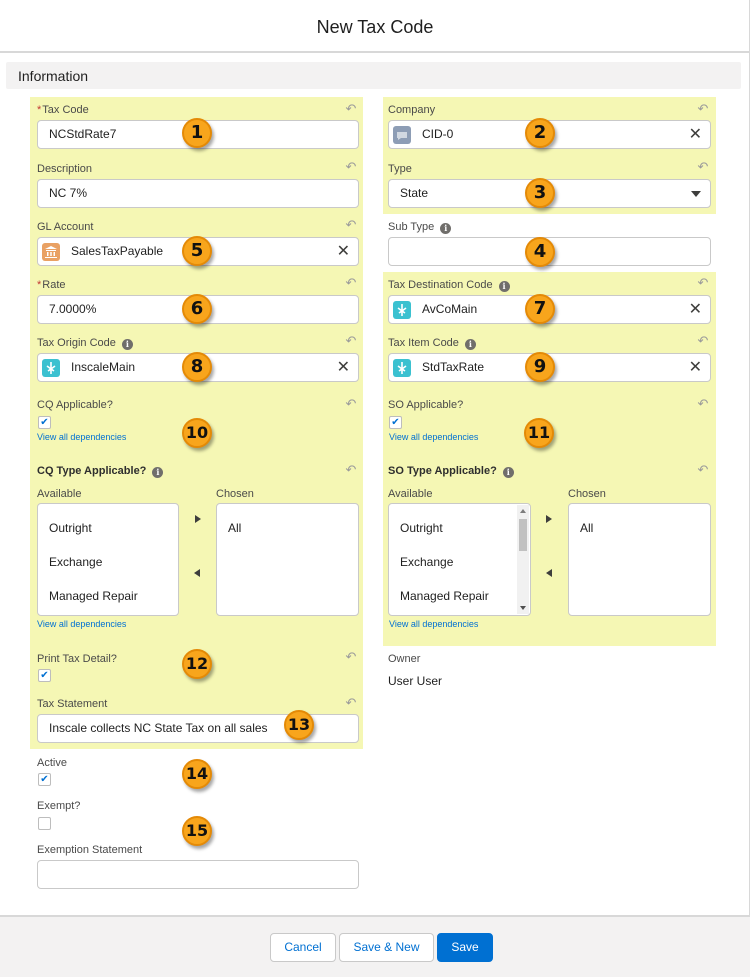  Describe the element at coordinates (375, 26) in the screenshot. I see `modal-title: New Tax Code` at that location.